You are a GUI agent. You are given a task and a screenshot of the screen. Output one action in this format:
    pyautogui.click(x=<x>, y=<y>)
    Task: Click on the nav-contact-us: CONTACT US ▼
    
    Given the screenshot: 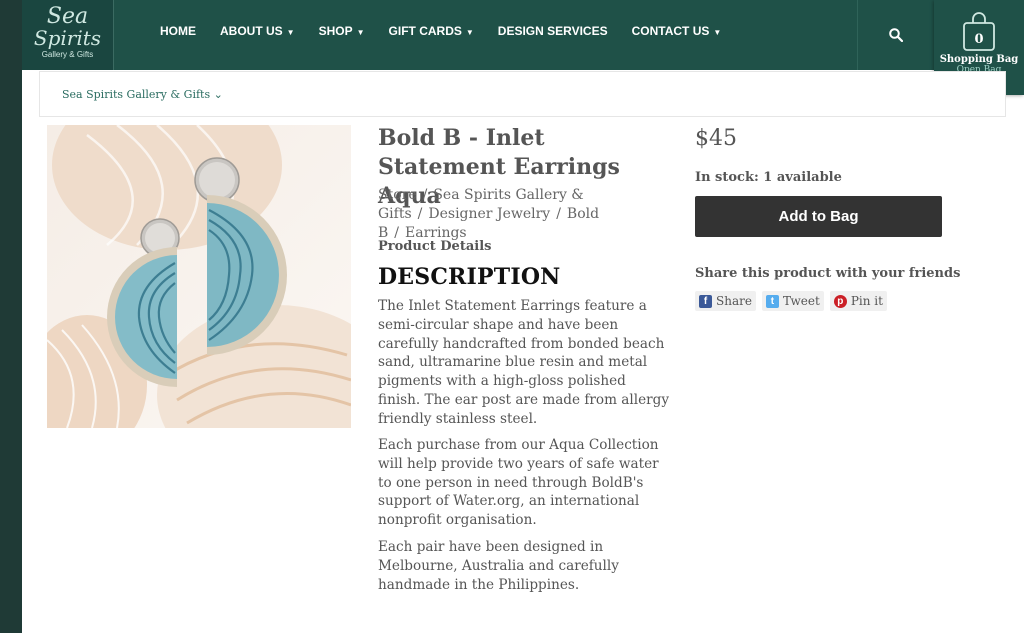 What is the action you would take?
    pyautogui.click(x=677, y=31)
    